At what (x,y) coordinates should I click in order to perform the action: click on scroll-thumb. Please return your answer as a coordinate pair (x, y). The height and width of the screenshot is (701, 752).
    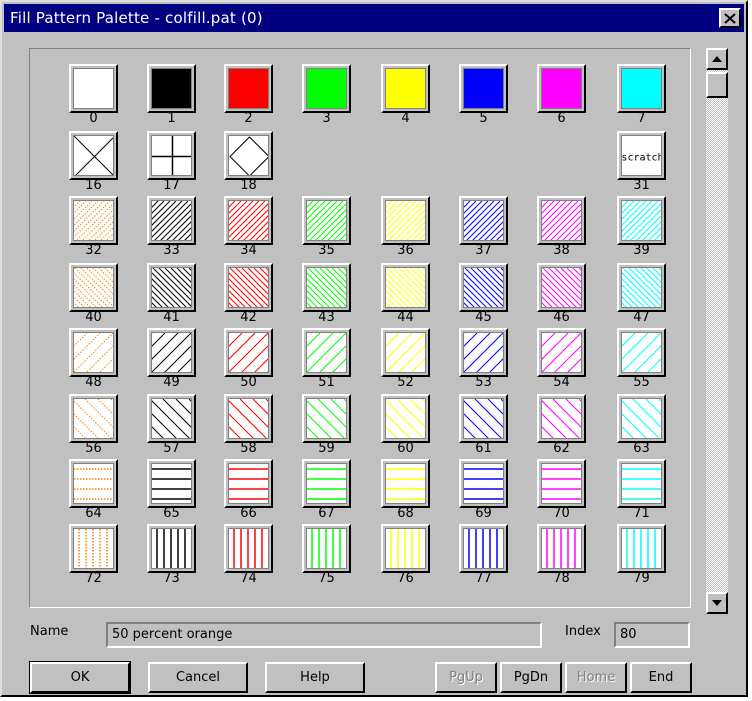
    Looking at the image, I should click on (717, 85).